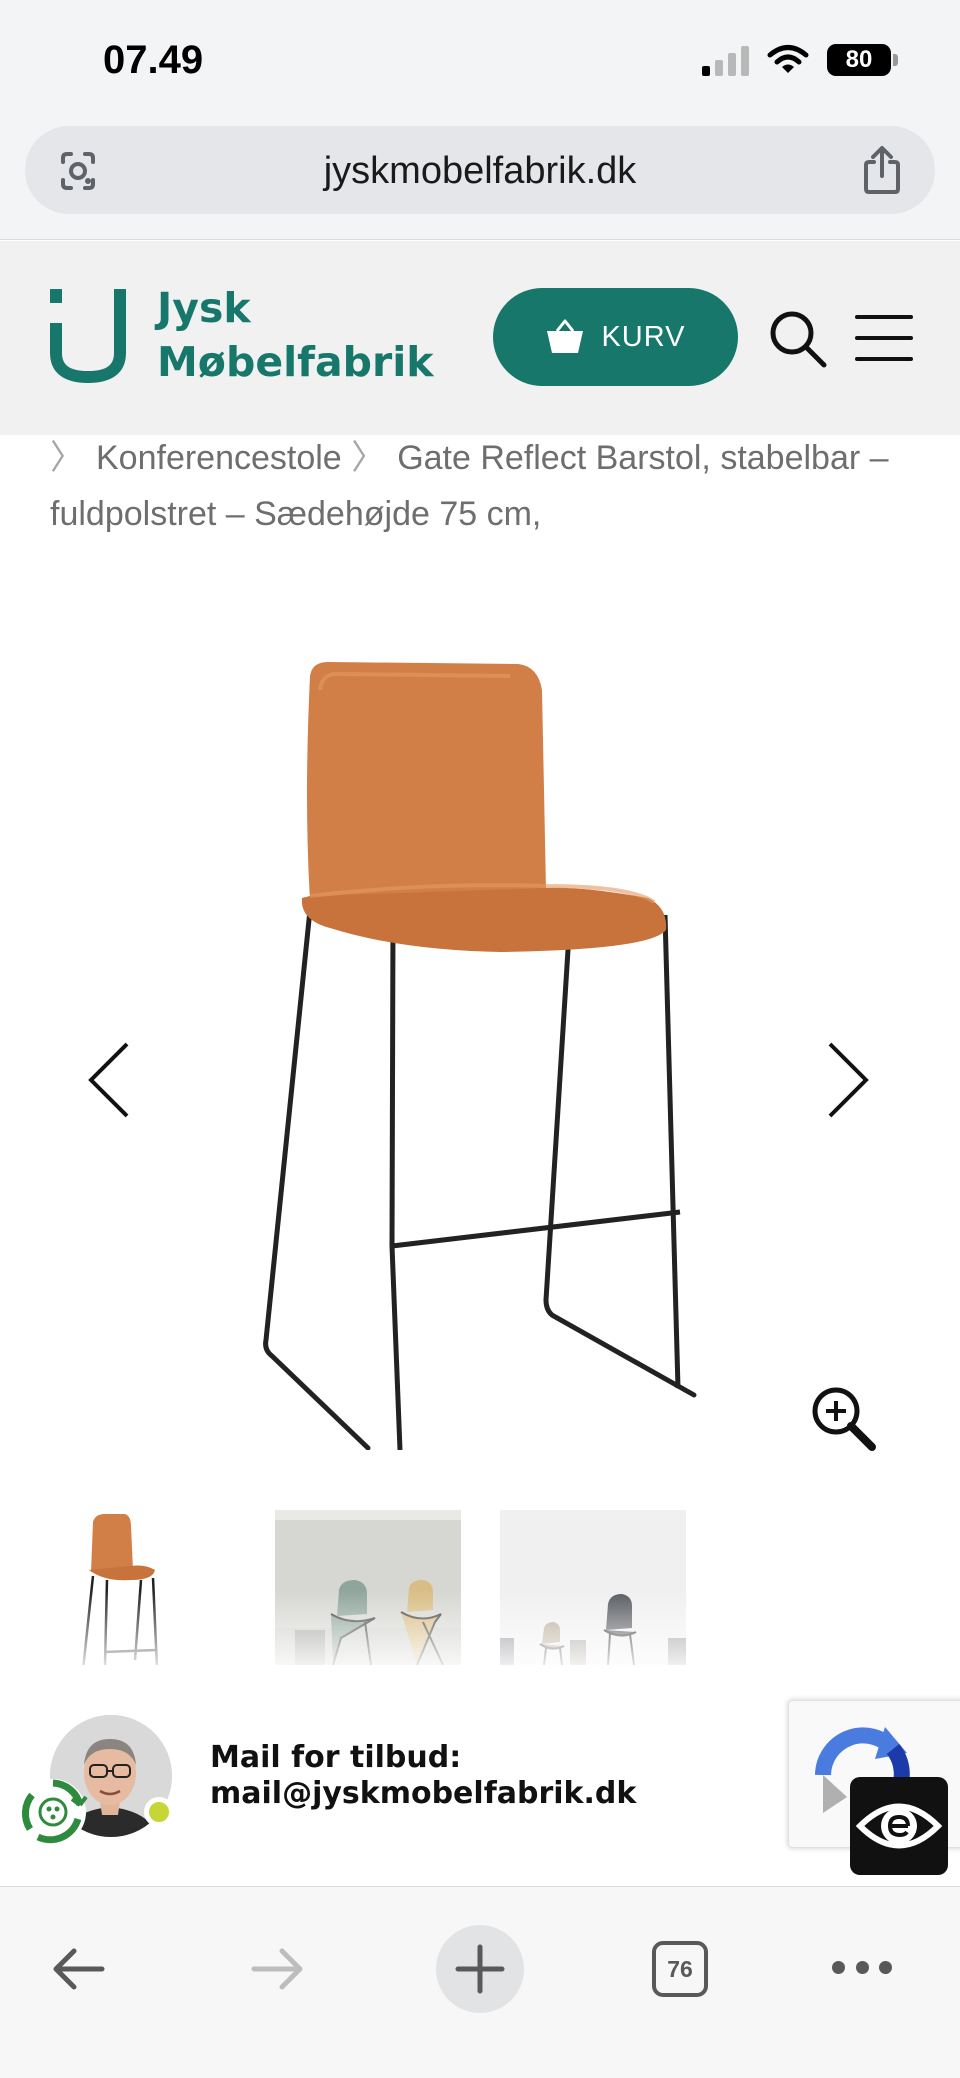 This screenshot has height=2078, width=960. I want to click on carousel-next-icon, so click(847, 1080).